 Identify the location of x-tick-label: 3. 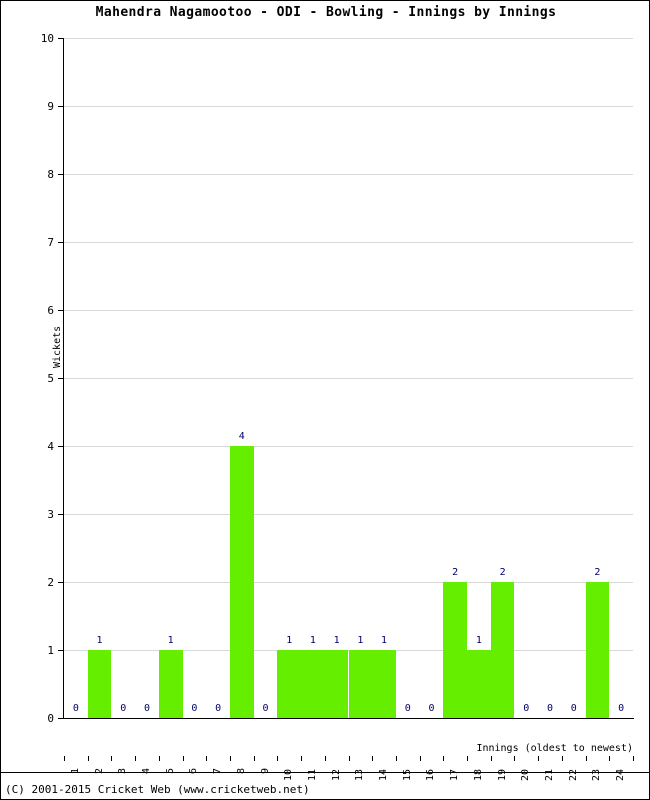
(123, 771).